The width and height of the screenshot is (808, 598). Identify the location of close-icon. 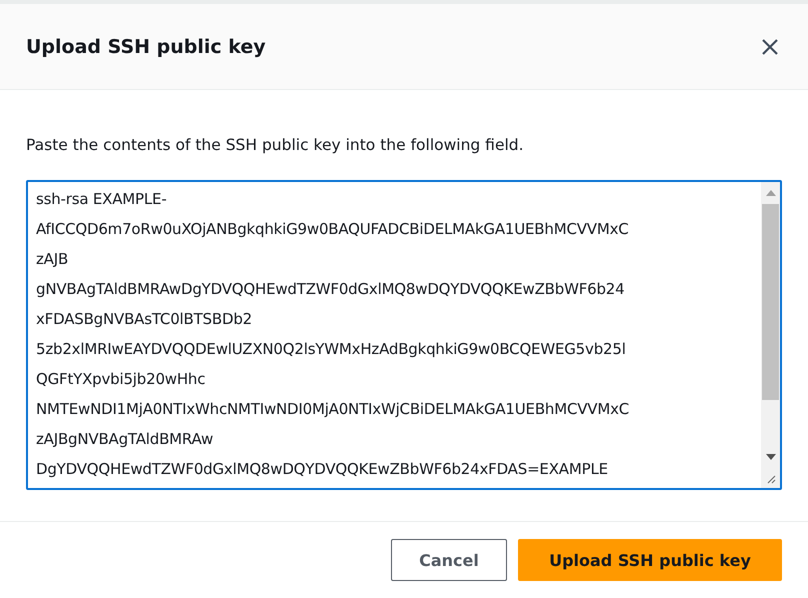
(770, 47).